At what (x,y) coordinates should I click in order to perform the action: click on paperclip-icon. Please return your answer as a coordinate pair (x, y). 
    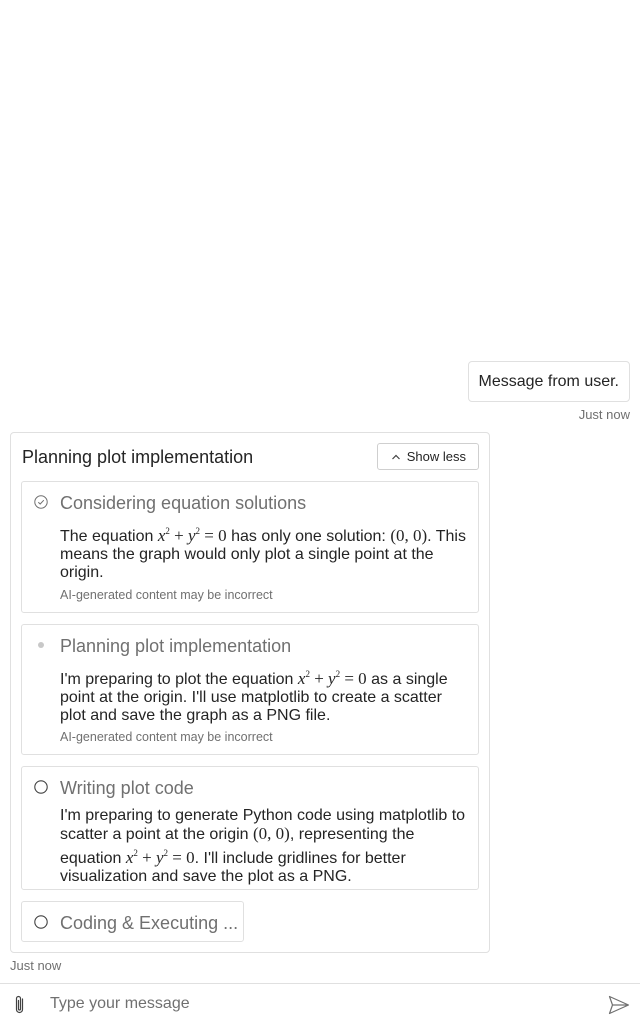
    Looking at the image, I should click on (20, 1005).